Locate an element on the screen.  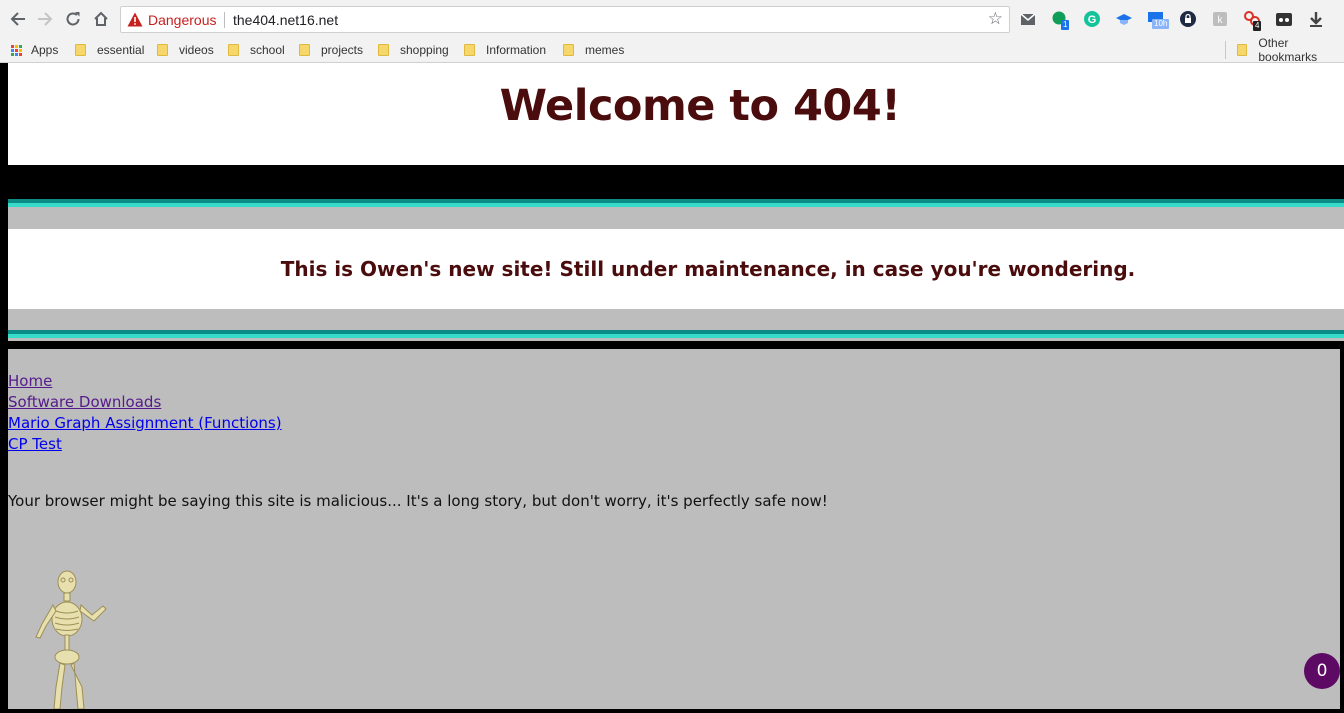
bookmark-essential: essential is located at coordinates (109, 50).